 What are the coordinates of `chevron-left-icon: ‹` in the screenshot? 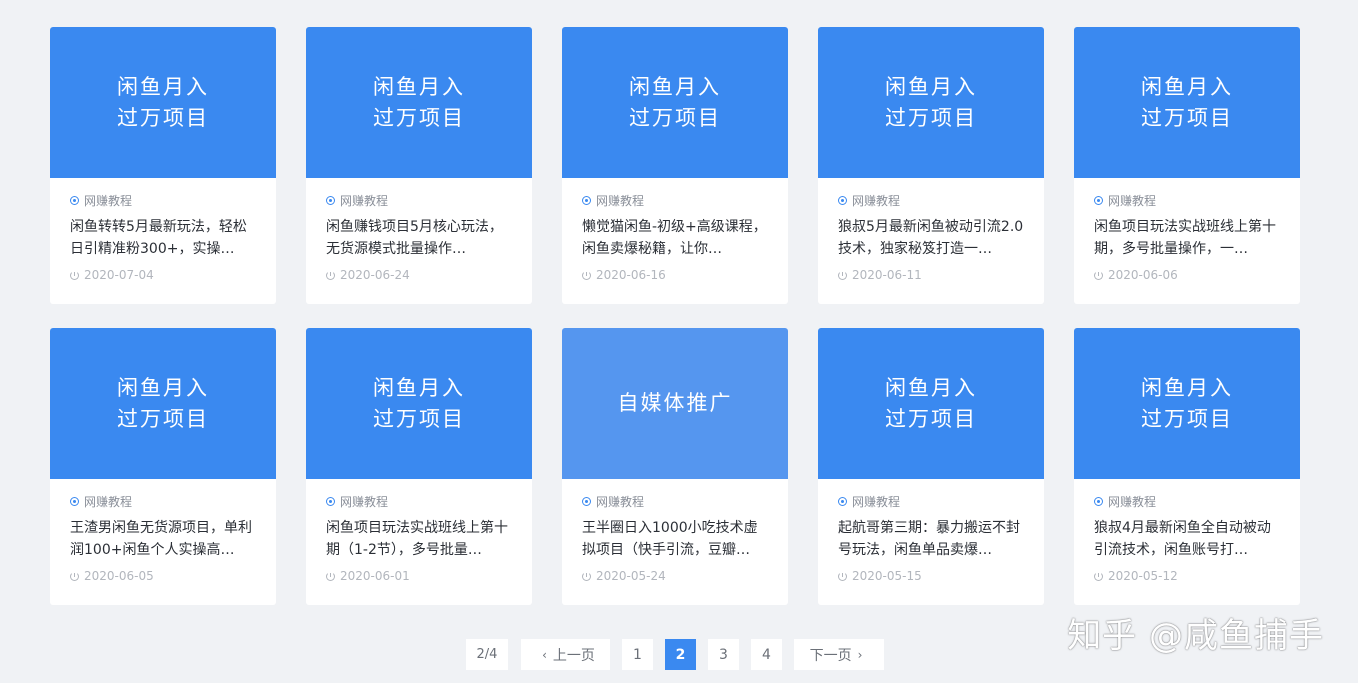 It's located at (544, 654).